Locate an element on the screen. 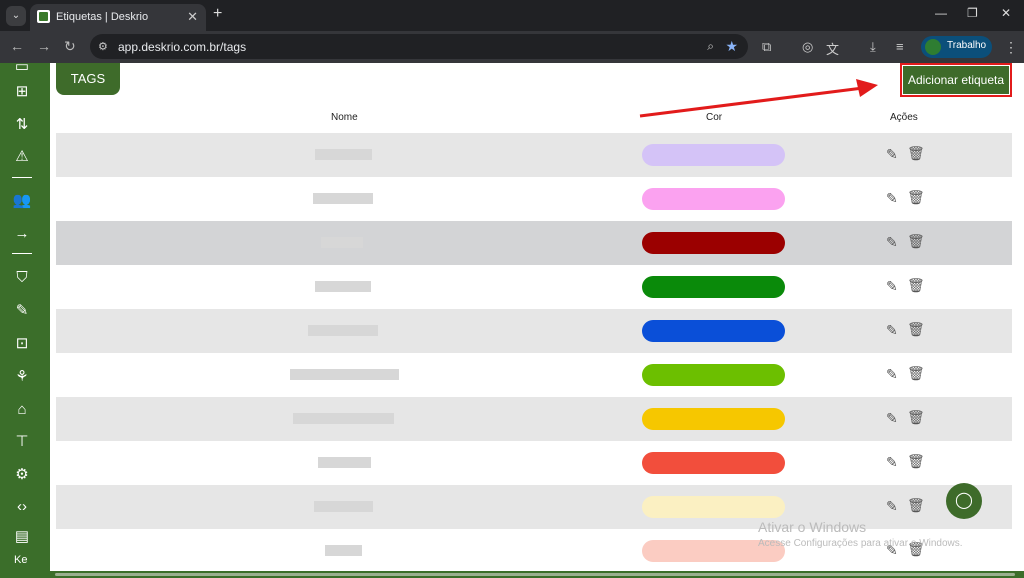 Image resolution: width=1024 pixels, height=578 pixels. contacts-icon: 👥 is located at coordinates (22, 201).